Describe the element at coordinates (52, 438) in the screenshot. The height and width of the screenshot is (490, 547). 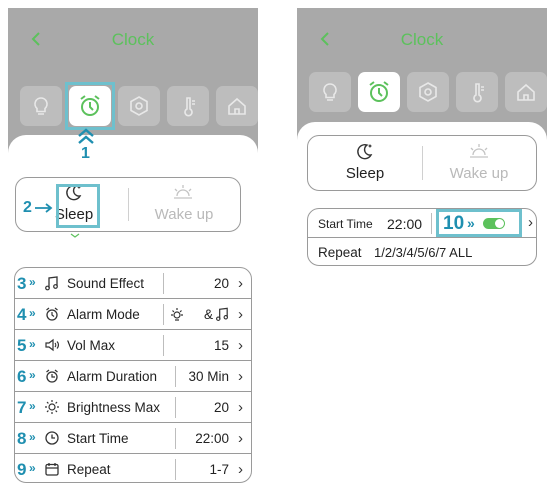
I see `clock-icon` at that location.